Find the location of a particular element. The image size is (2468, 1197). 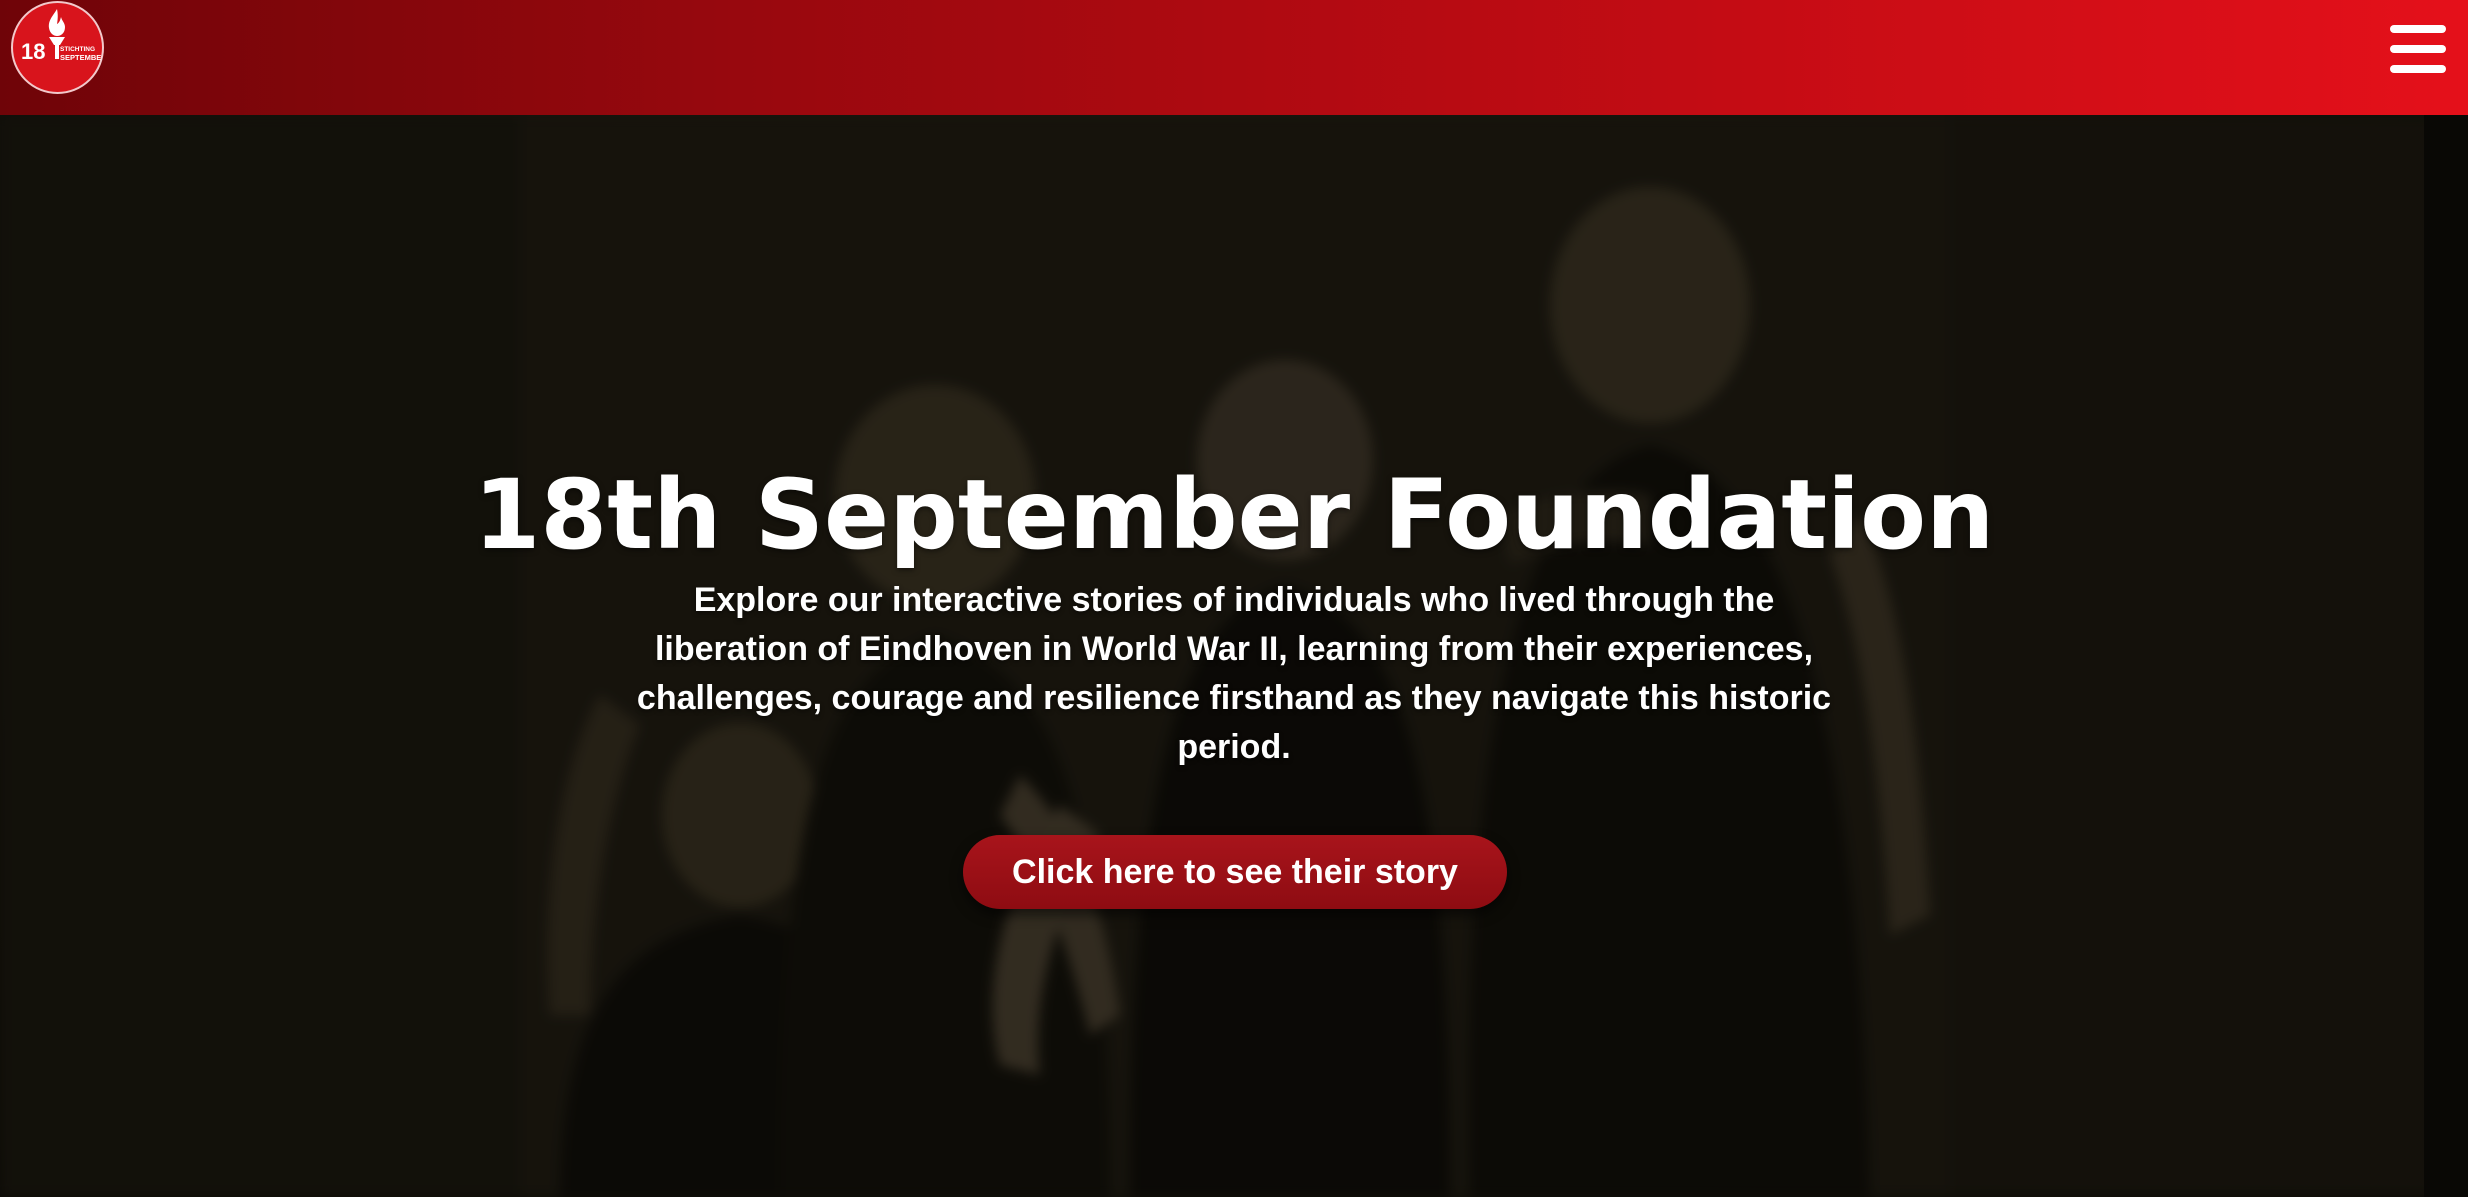

see-their-story-button: Click here to see their story is located at coordinates (1235, 872).